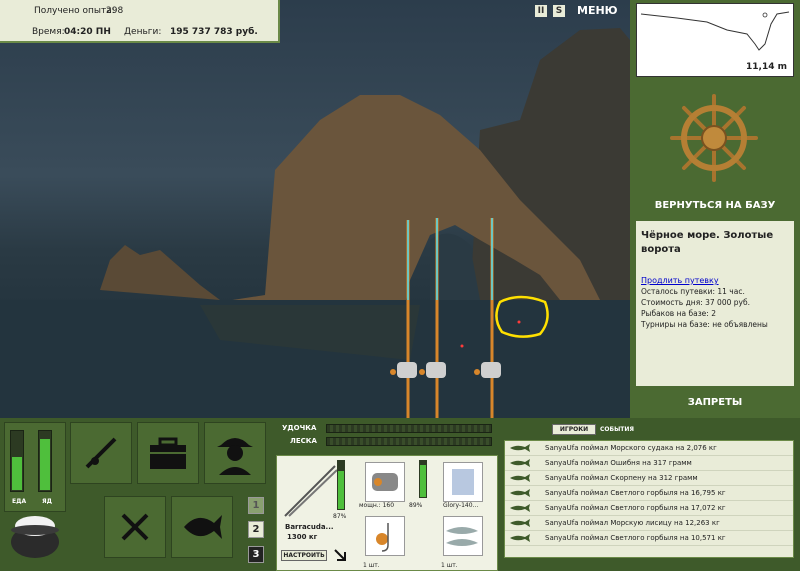  I want to click on ship-wheel-icon, so click(714, 138).